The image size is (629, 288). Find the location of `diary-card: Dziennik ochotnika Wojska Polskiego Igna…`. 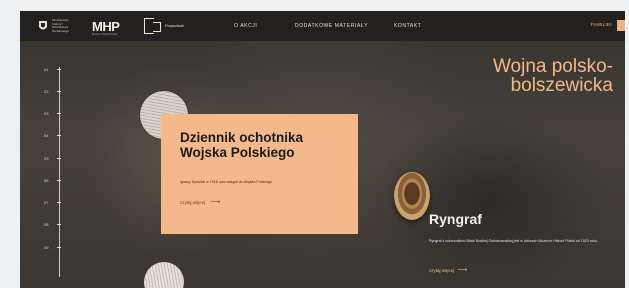

diary-card: Dziennik ochotnika Wojska Polskiego Igna… is located at coordinates (259, 174).